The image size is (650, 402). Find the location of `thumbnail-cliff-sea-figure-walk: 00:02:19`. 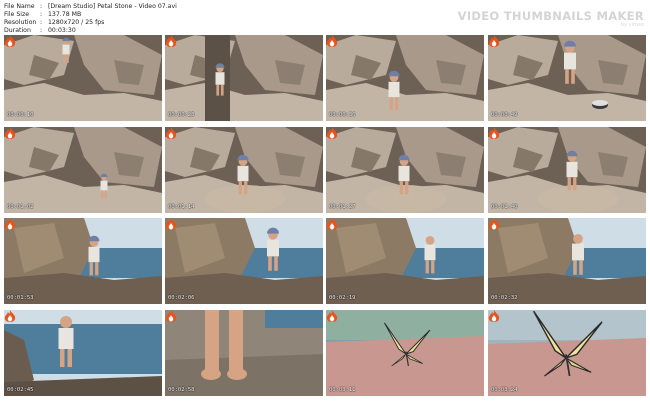

thumbnail-cliff-sea-figure-walk: 00:02:19 is located at coordinates (405, 261).